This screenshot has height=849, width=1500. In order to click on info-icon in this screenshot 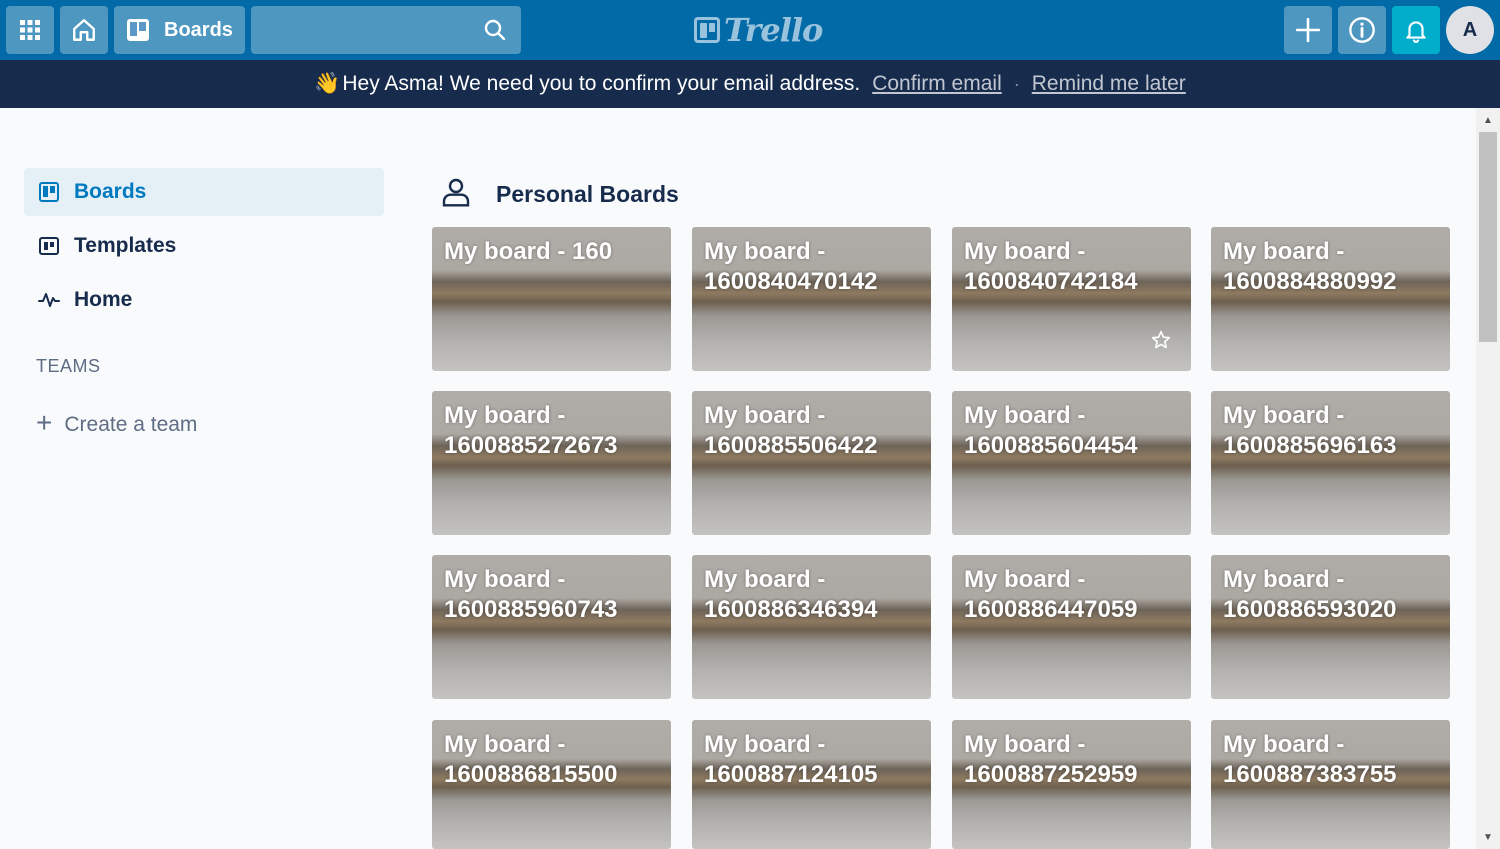, I will do `click(1362, 30)`.